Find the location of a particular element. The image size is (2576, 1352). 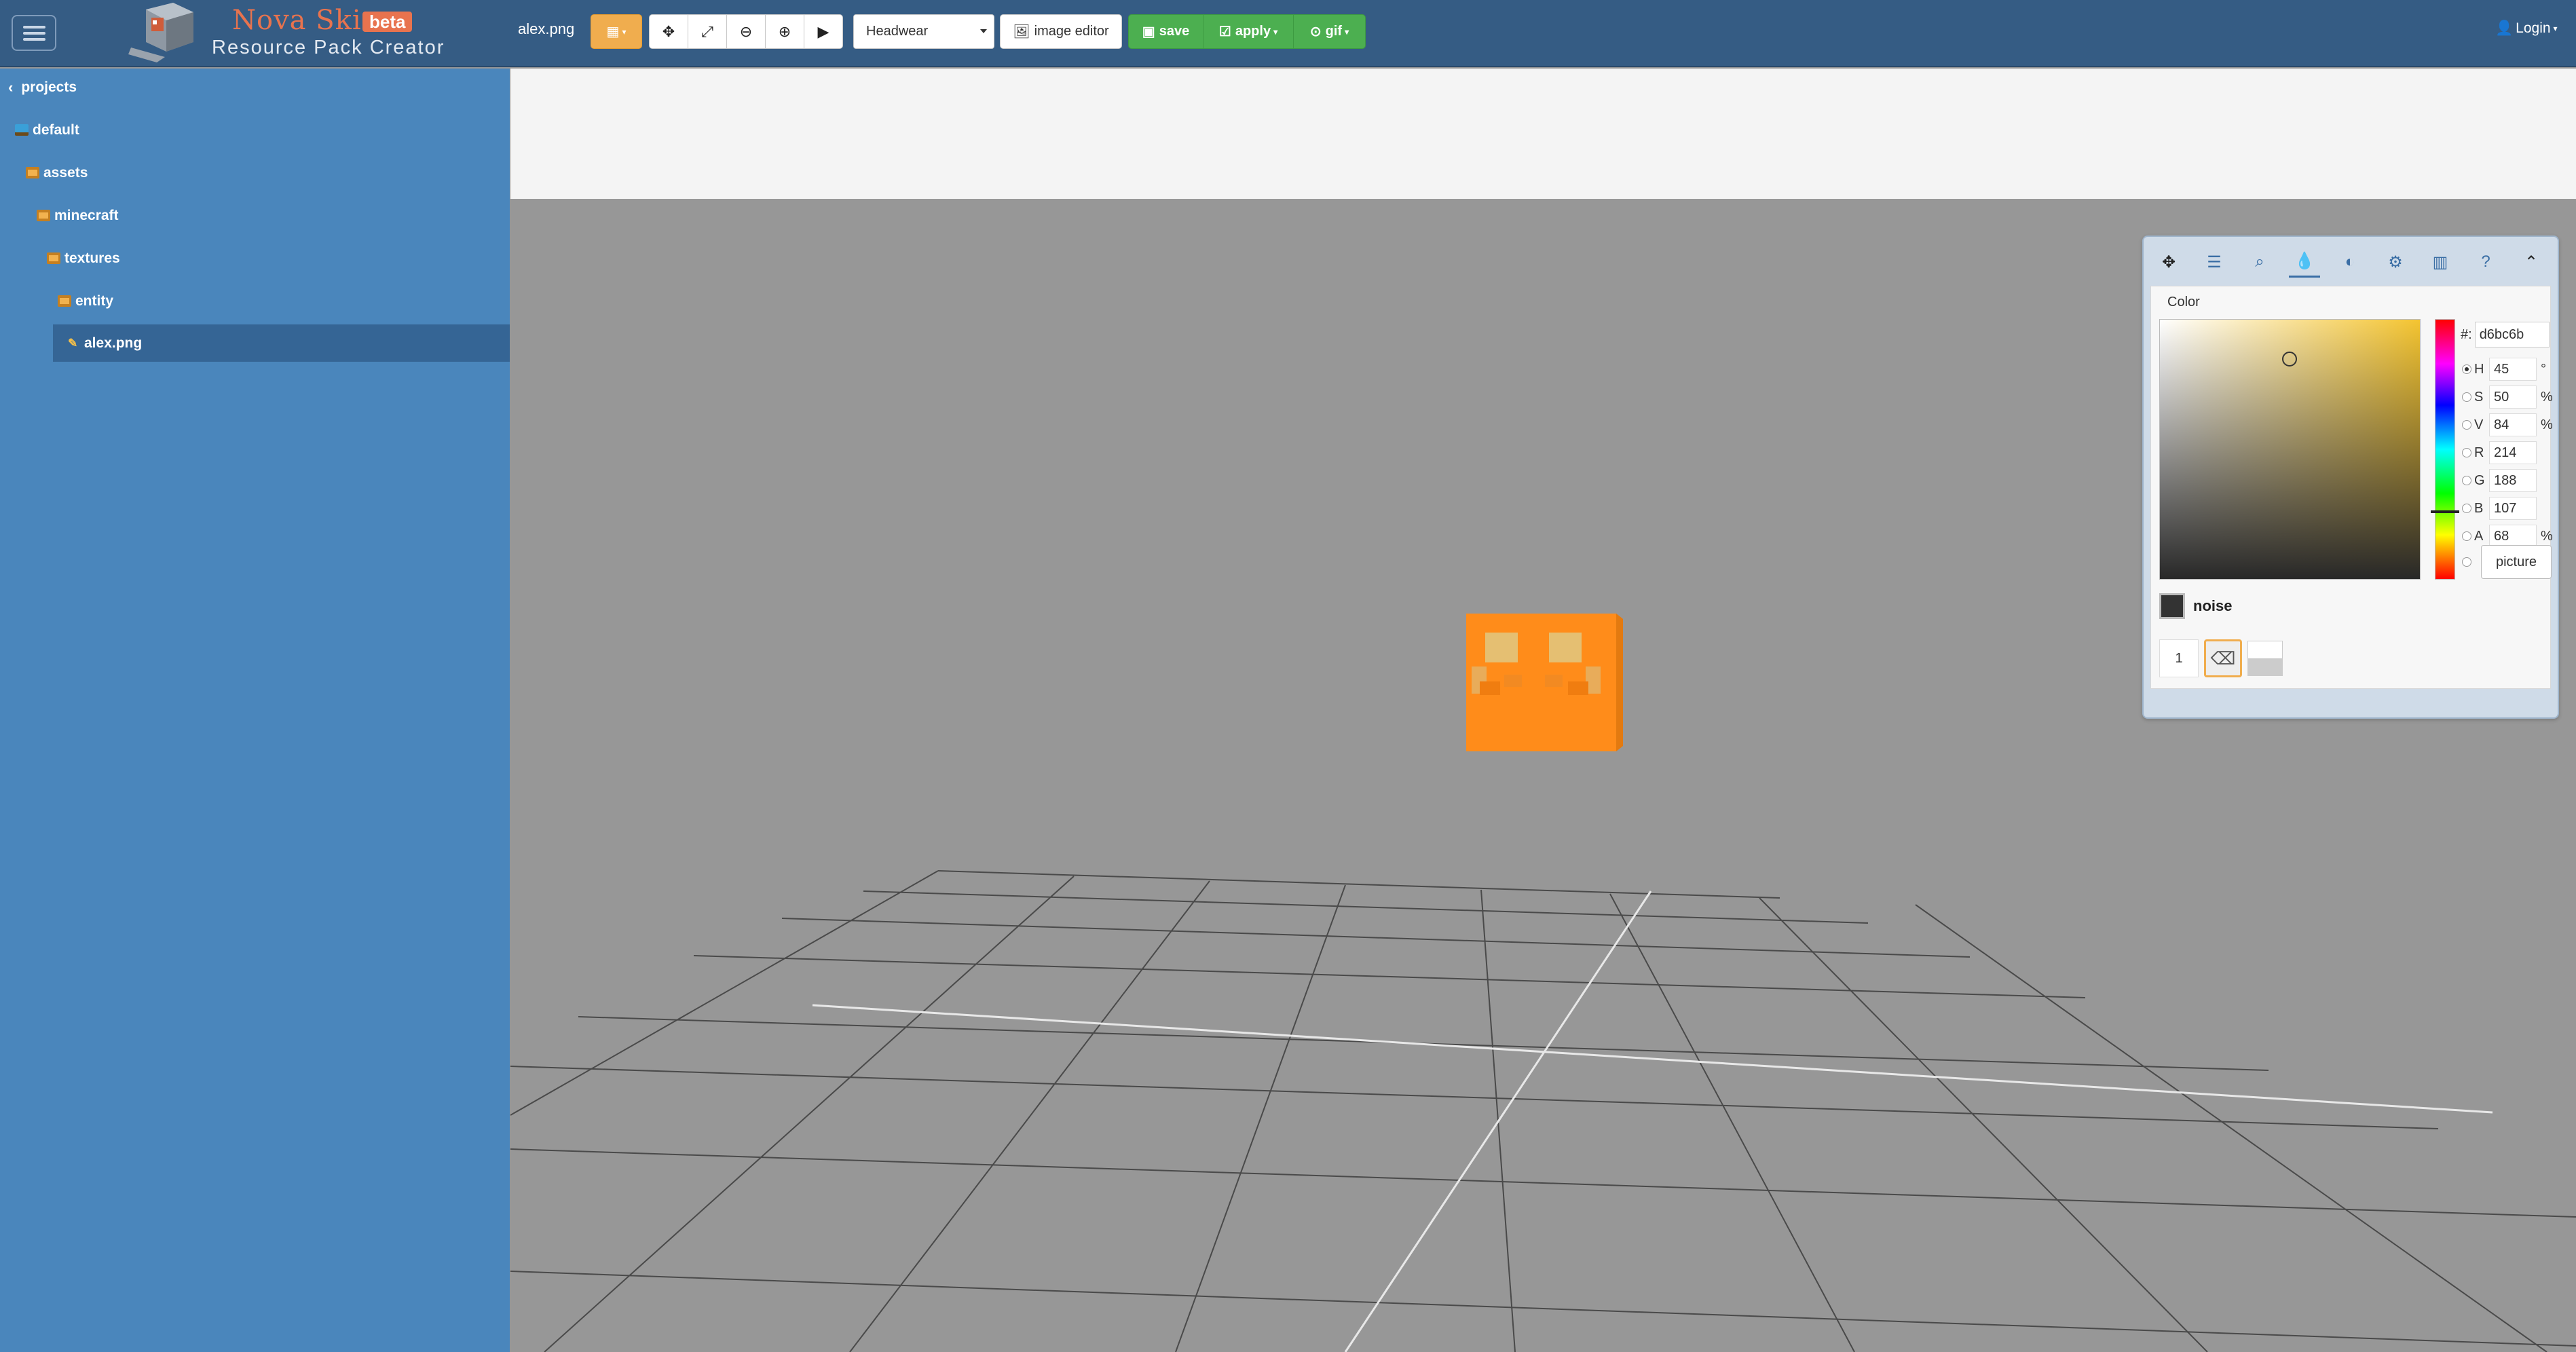

channel-unit: ° is located at coordinates (2543, 369).